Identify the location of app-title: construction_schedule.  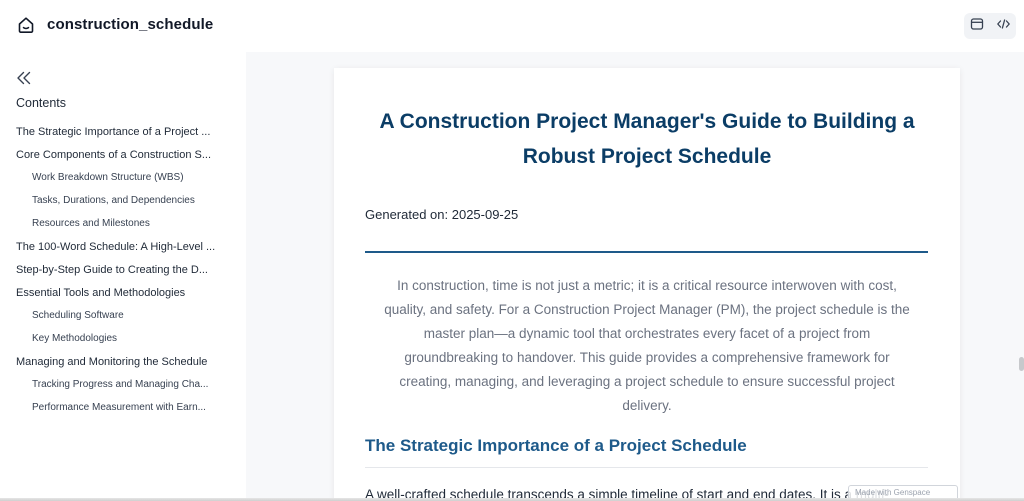
(130, 24).